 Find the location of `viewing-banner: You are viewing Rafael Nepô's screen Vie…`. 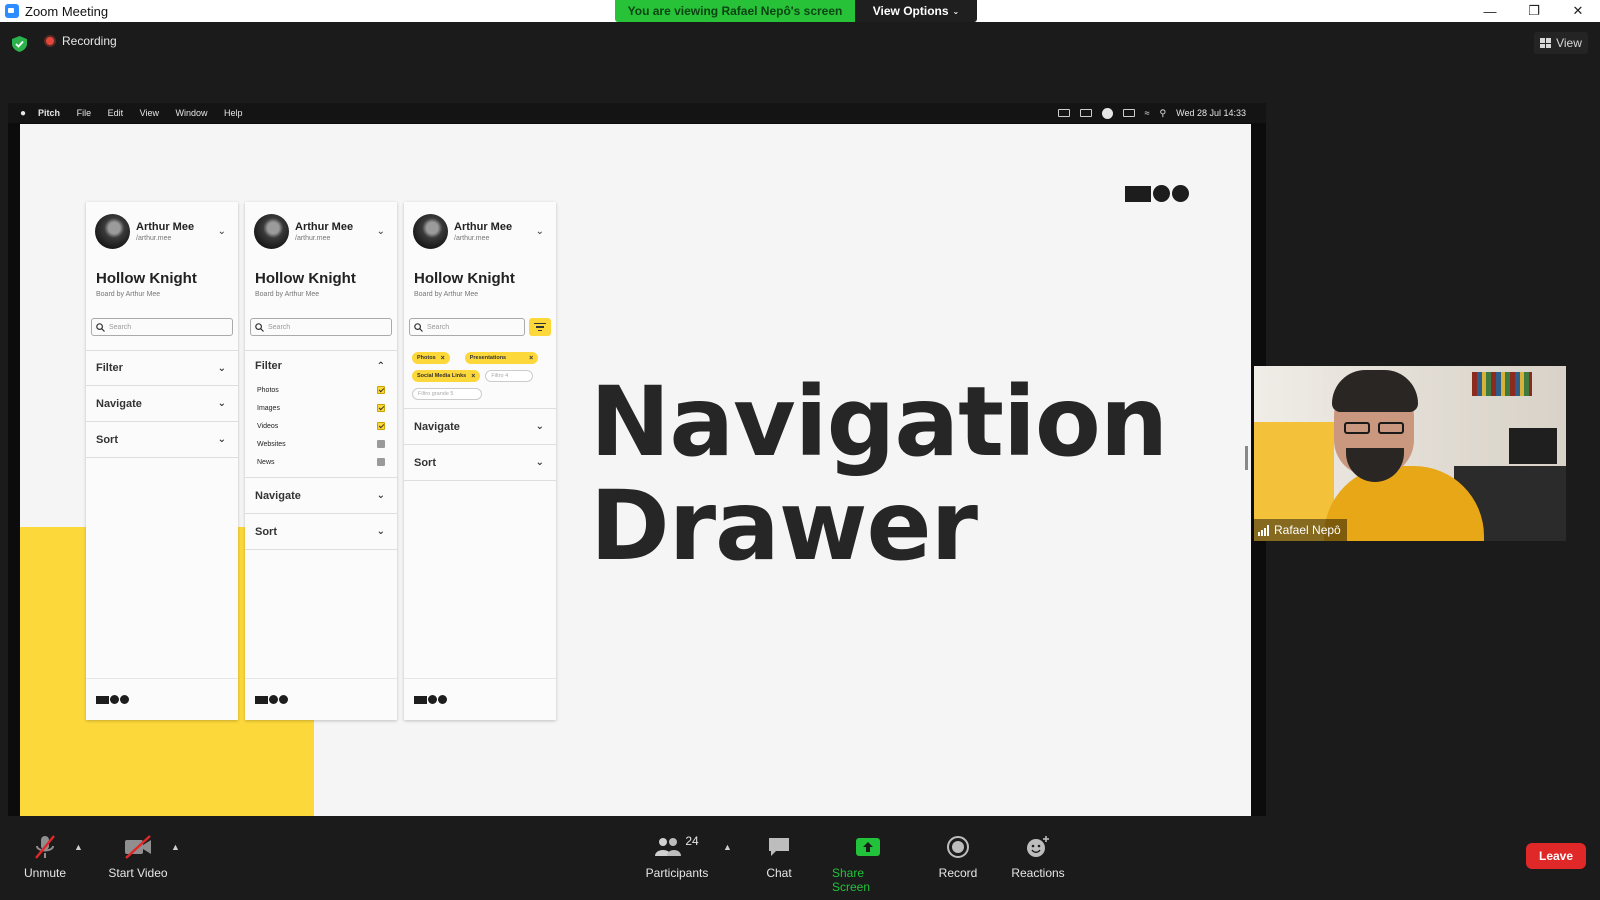

viewing-banner: You are viewing Rafael Nepô's screen Vie… is located at coordinates (796, 11).